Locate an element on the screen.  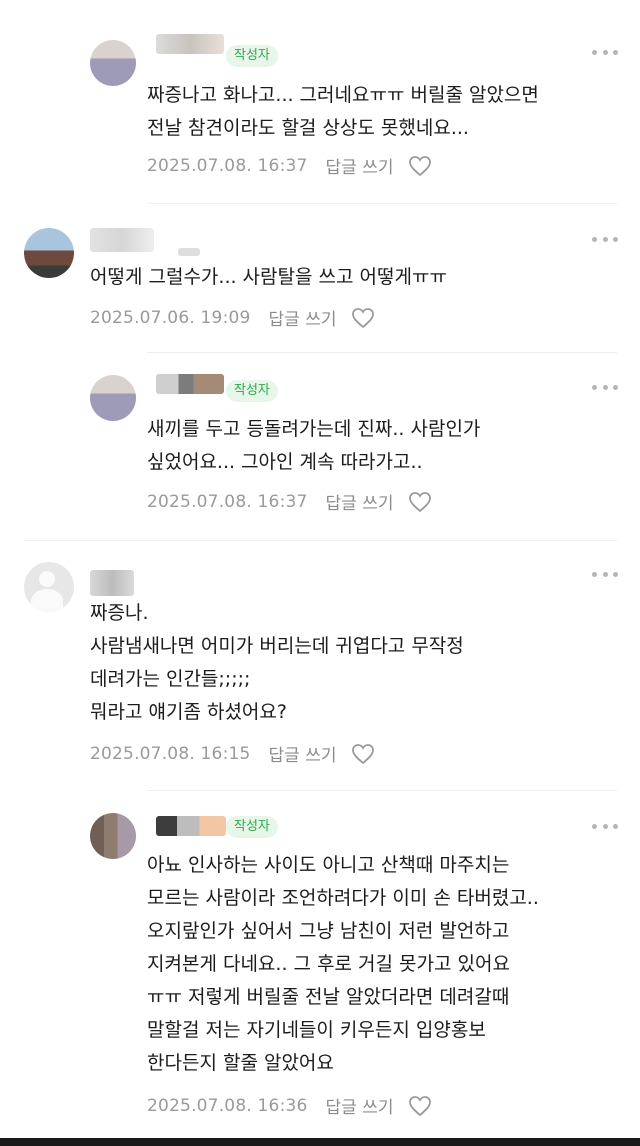
comment-meta: 2025.07.08. 16:15 답글 쓰기 is located at coordinates (232, 753).